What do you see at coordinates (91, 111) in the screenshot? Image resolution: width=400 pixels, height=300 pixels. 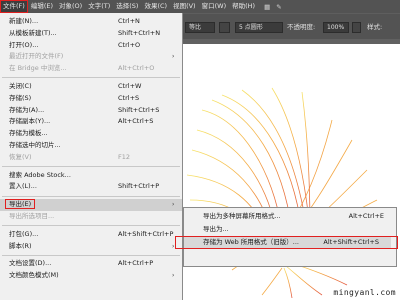 I see `menu-item-save-as: 存储为(A)... Shift+Ctrl+S` at bounding box center [91, 111].